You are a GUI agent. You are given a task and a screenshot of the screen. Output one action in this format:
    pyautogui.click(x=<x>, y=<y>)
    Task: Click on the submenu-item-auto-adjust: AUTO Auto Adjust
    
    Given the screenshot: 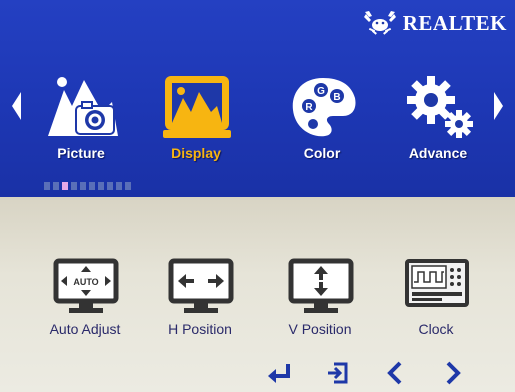 What is the action you would take?
    pyautogui.click(x=85, y=300)
    